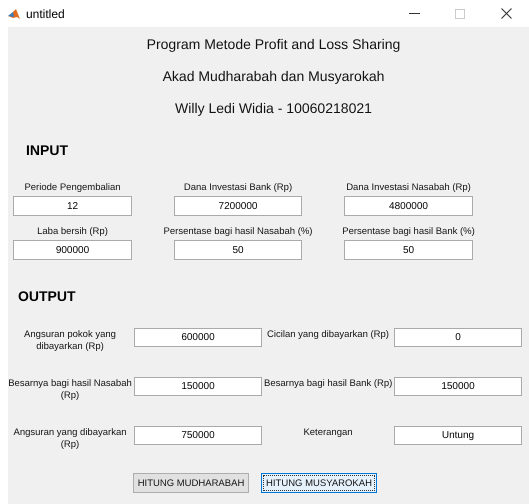  I want to click on close-icon, so click(506, 13).